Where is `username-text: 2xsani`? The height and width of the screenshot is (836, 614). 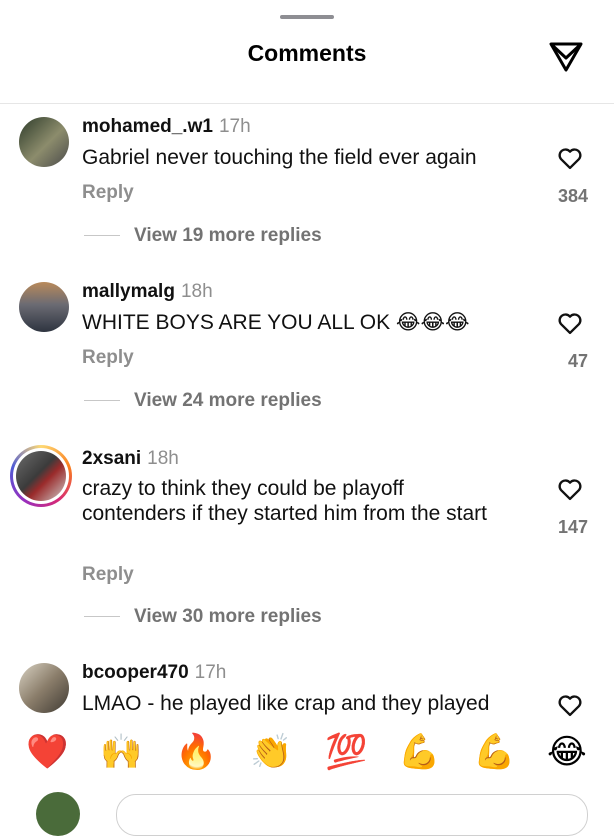
username-text: 2xsani is located at coordinates (111, 458).